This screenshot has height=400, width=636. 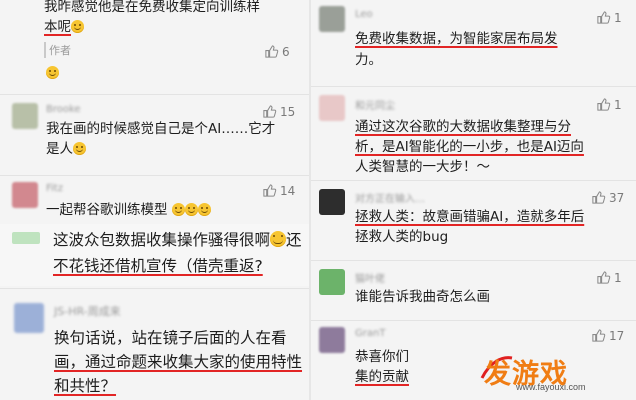 I want to click on comment-text: 析，是AI智能化的一小步，也是AI迈向, so click(x=469, y=147).